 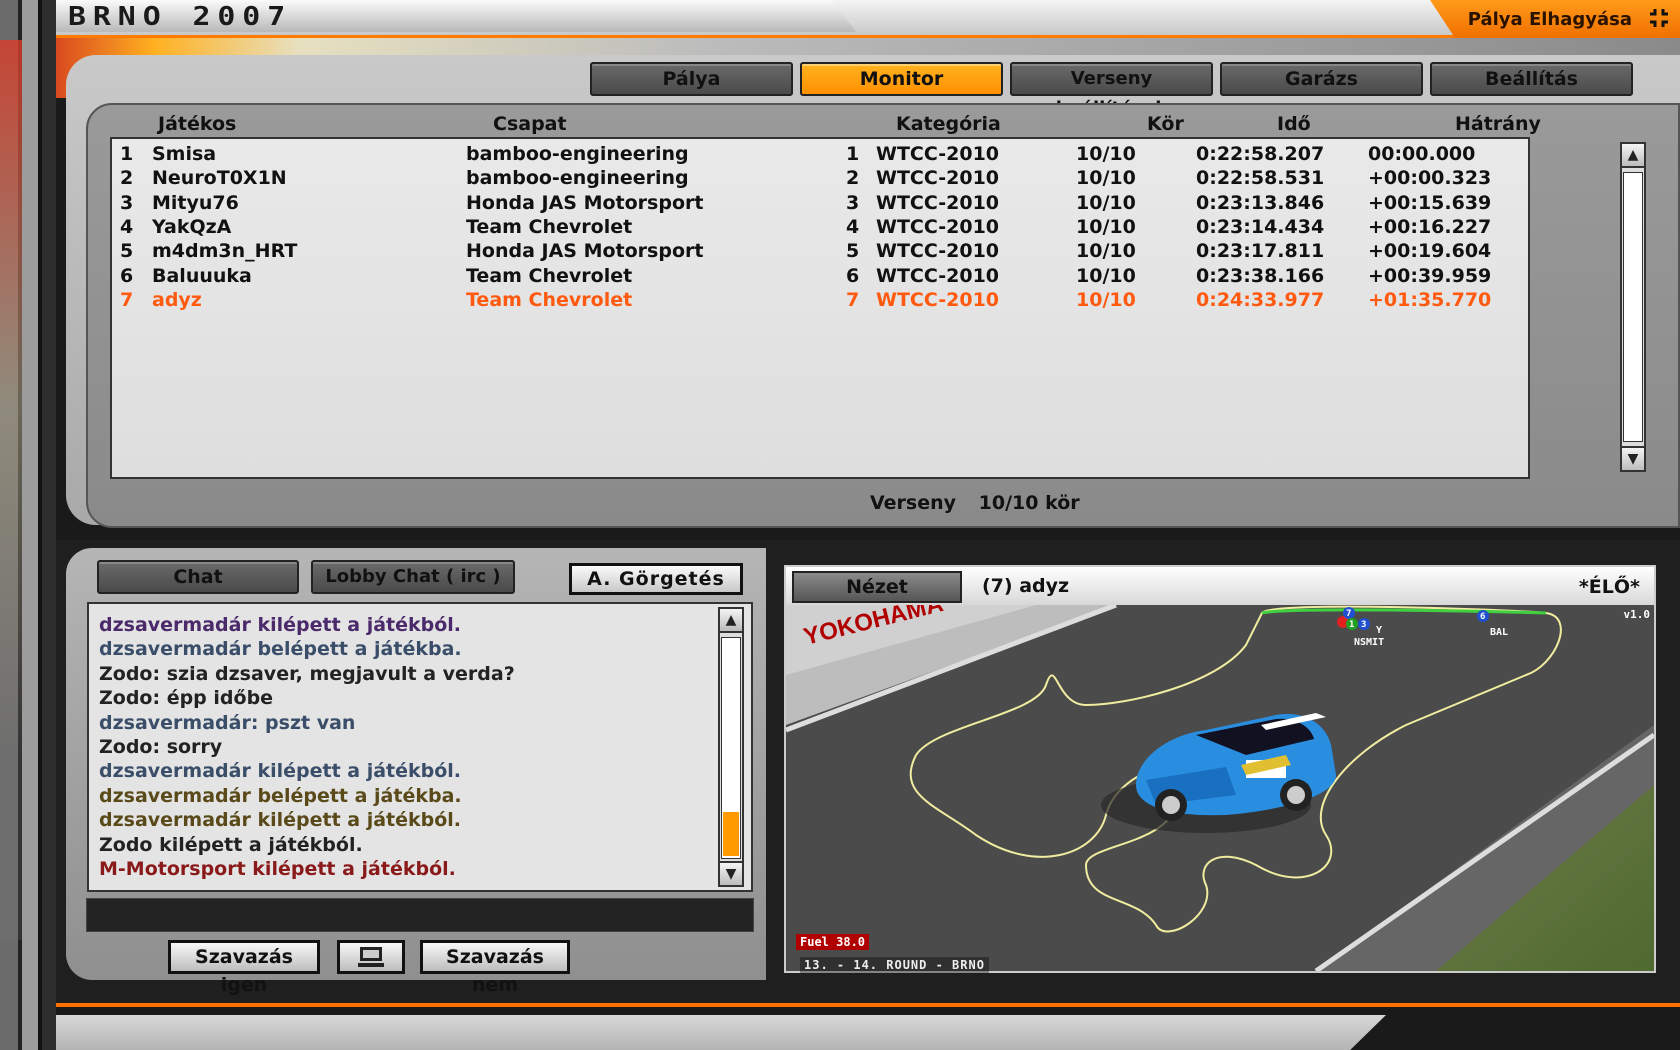 I want to click on chat-scroll-up-button: ▲, so click(x=731, y=620).